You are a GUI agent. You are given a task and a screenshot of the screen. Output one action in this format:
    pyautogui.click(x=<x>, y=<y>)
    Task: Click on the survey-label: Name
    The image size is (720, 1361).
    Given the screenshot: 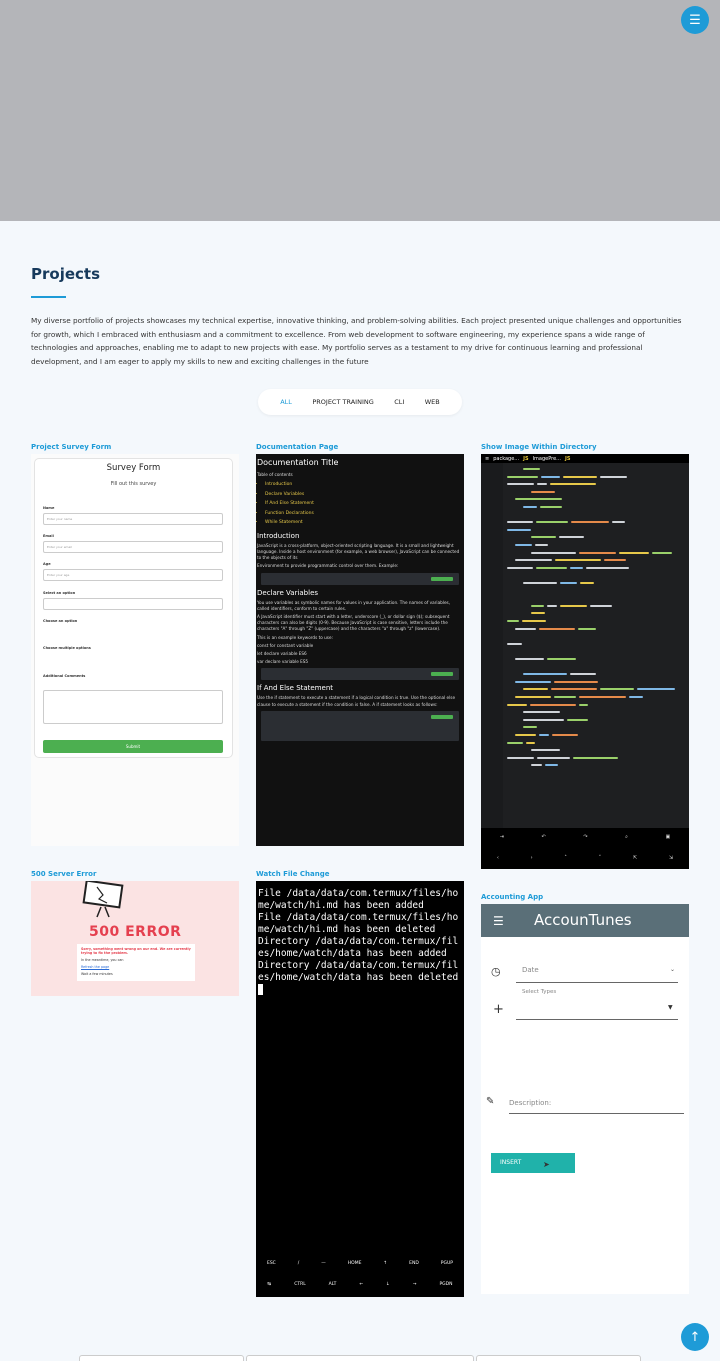 What is the action you would take?
    pyautogui.click(x=49, y=508)
    